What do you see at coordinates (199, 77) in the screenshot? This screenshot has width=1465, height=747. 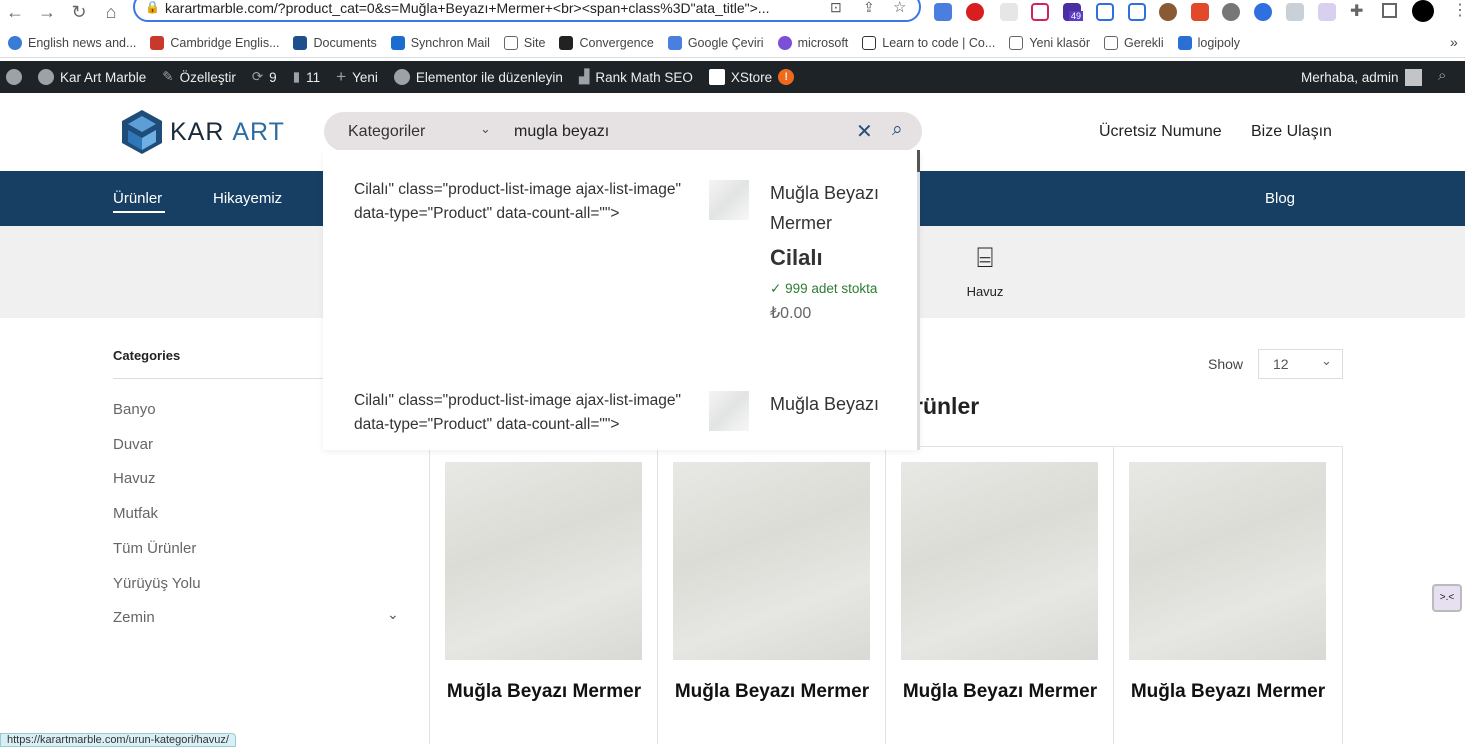 I see `admin-customize-link: ✎ Özelleştir` at bounding box center [199, 77].